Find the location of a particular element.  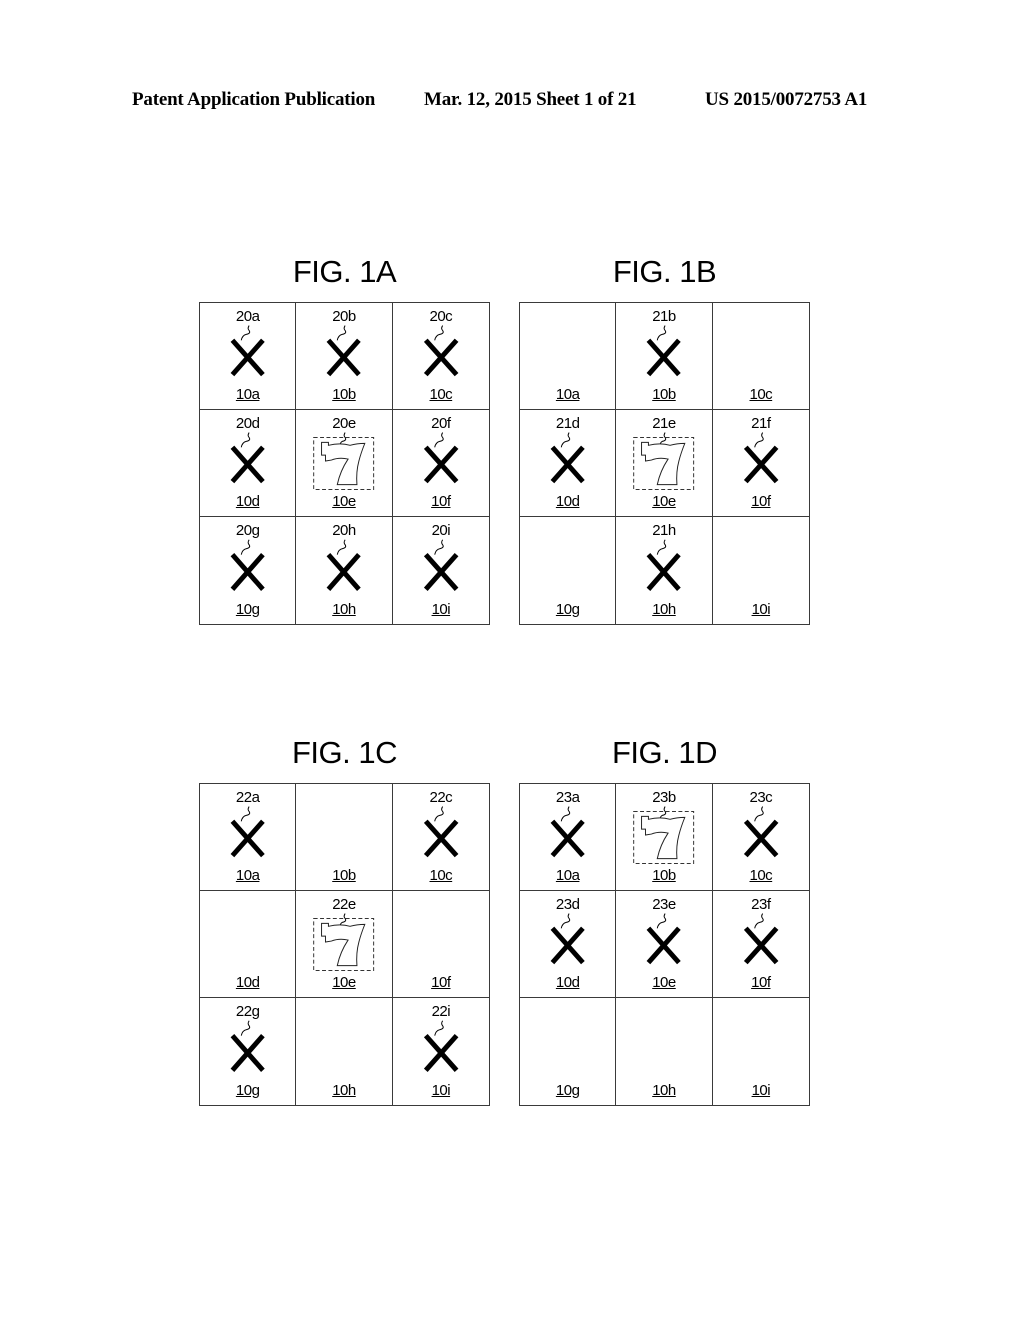

grid-cell: 23e 10e is located at coordinates (664, 944).